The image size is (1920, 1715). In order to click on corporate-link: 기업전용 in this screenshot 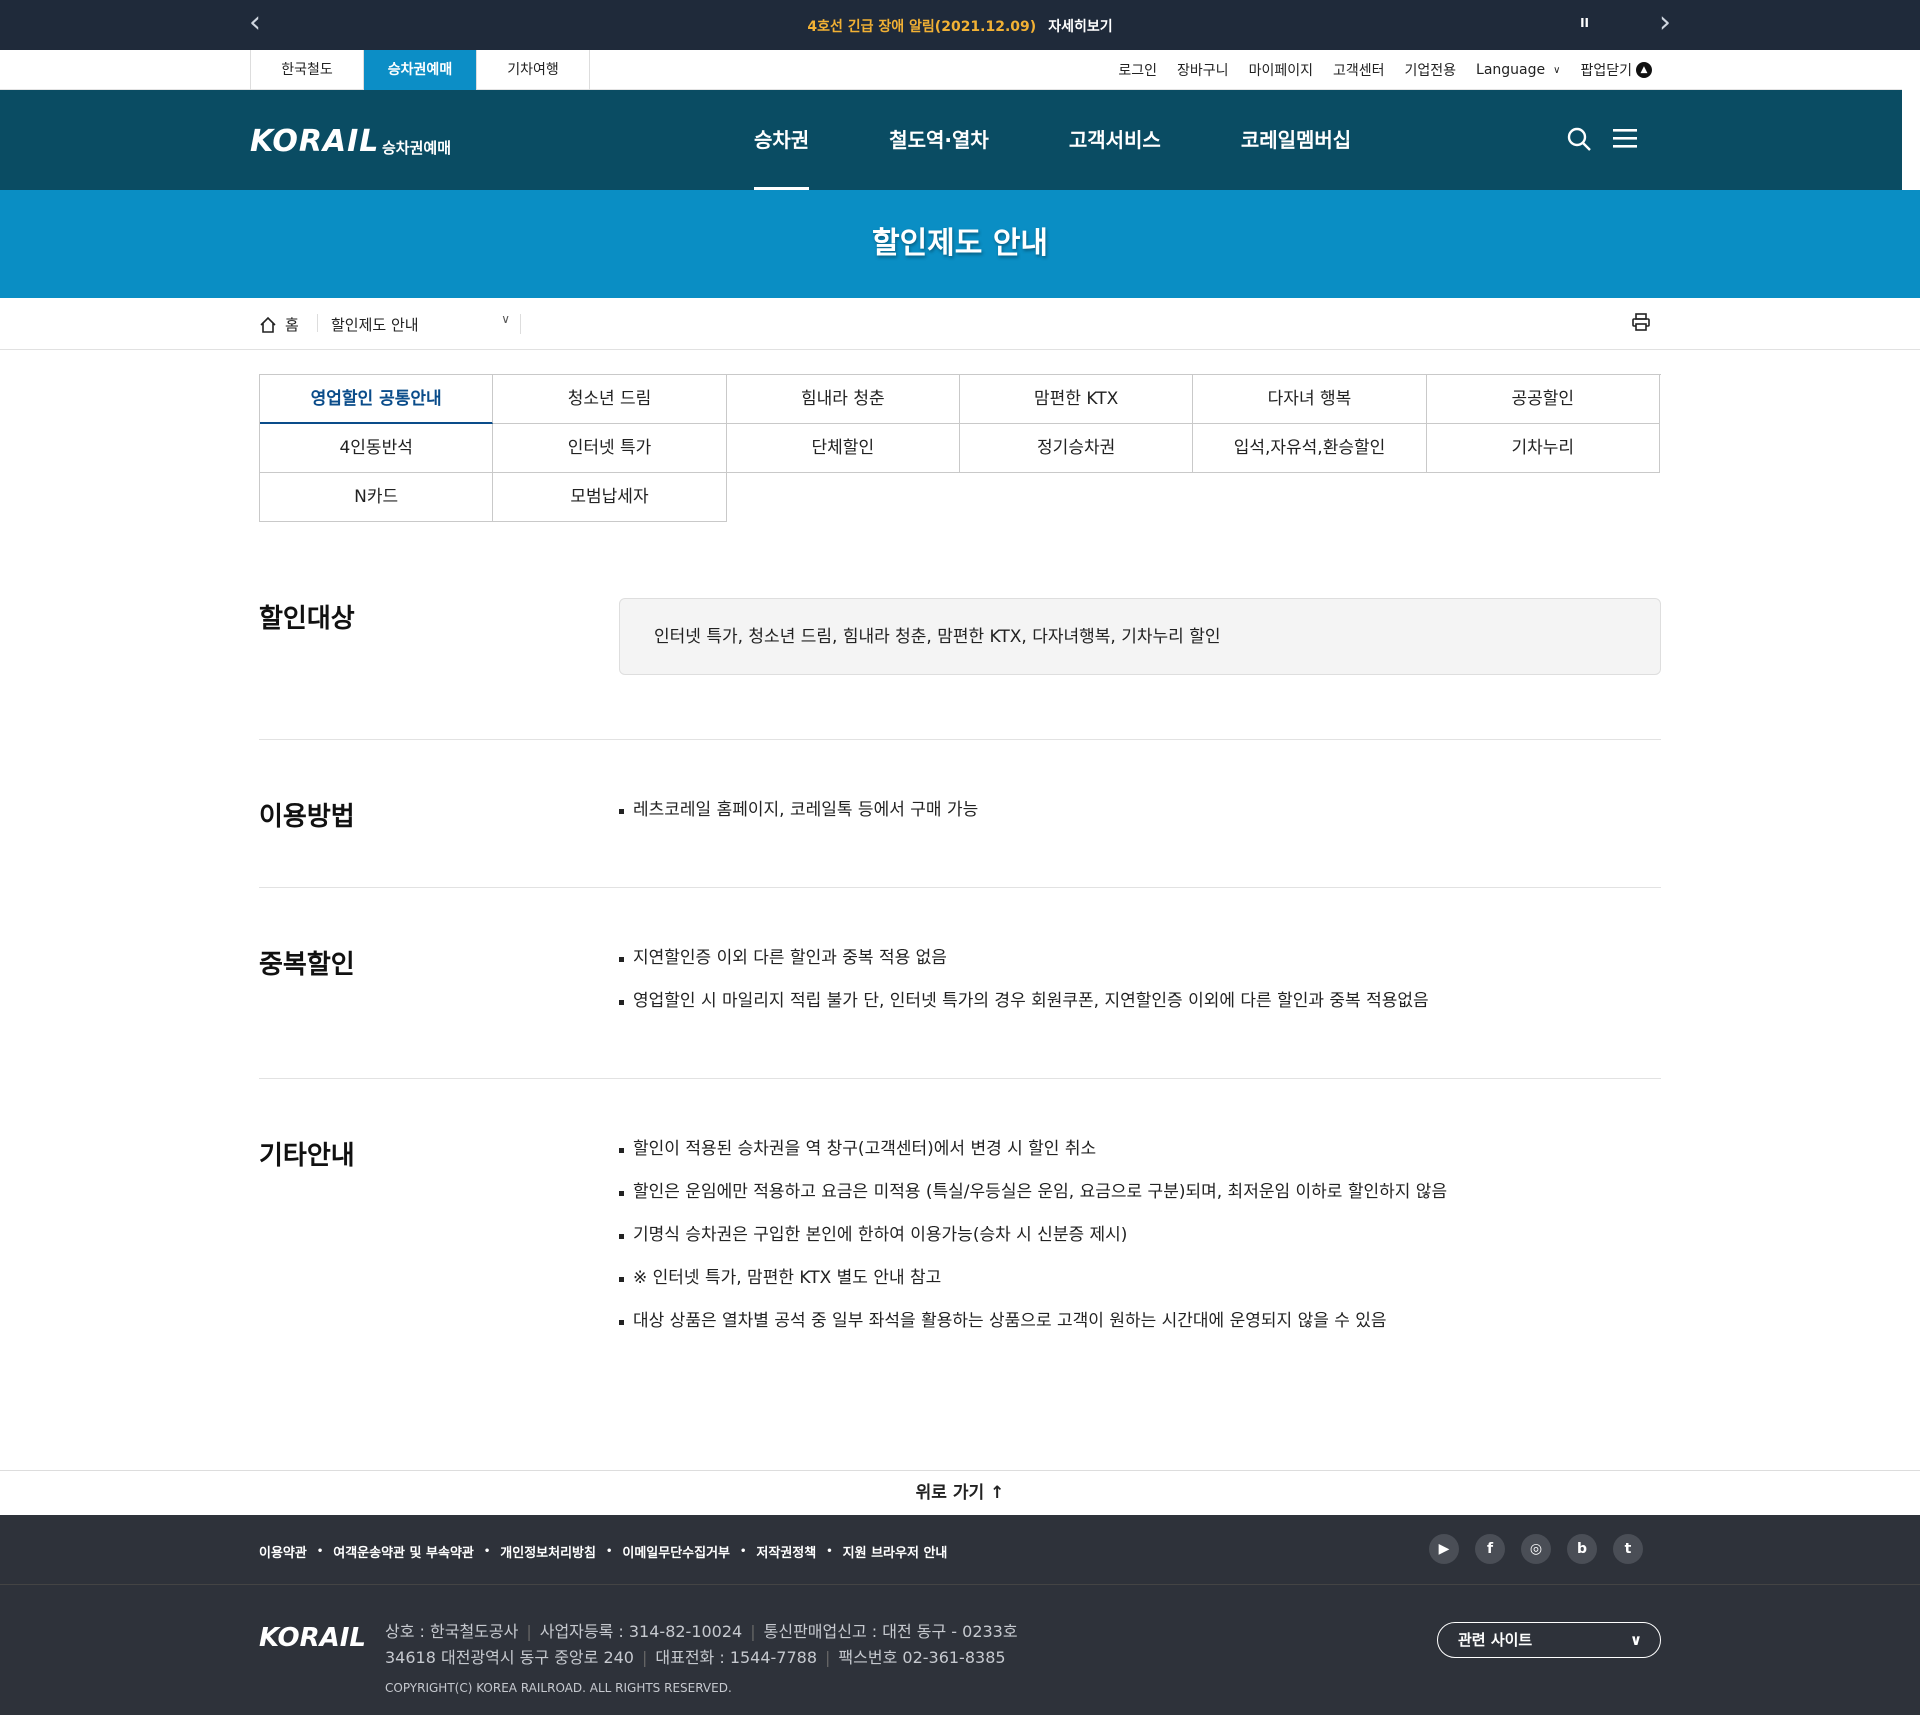, I will do `click(1431, 70)`.